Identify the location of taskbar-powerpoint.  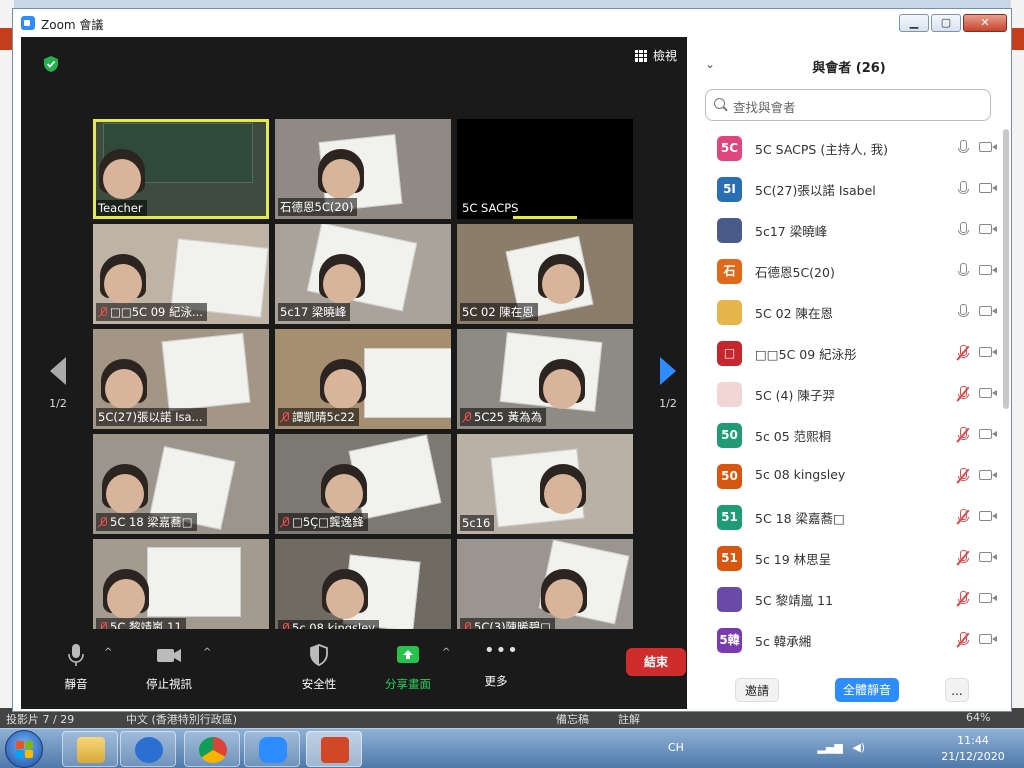
(334, 749).